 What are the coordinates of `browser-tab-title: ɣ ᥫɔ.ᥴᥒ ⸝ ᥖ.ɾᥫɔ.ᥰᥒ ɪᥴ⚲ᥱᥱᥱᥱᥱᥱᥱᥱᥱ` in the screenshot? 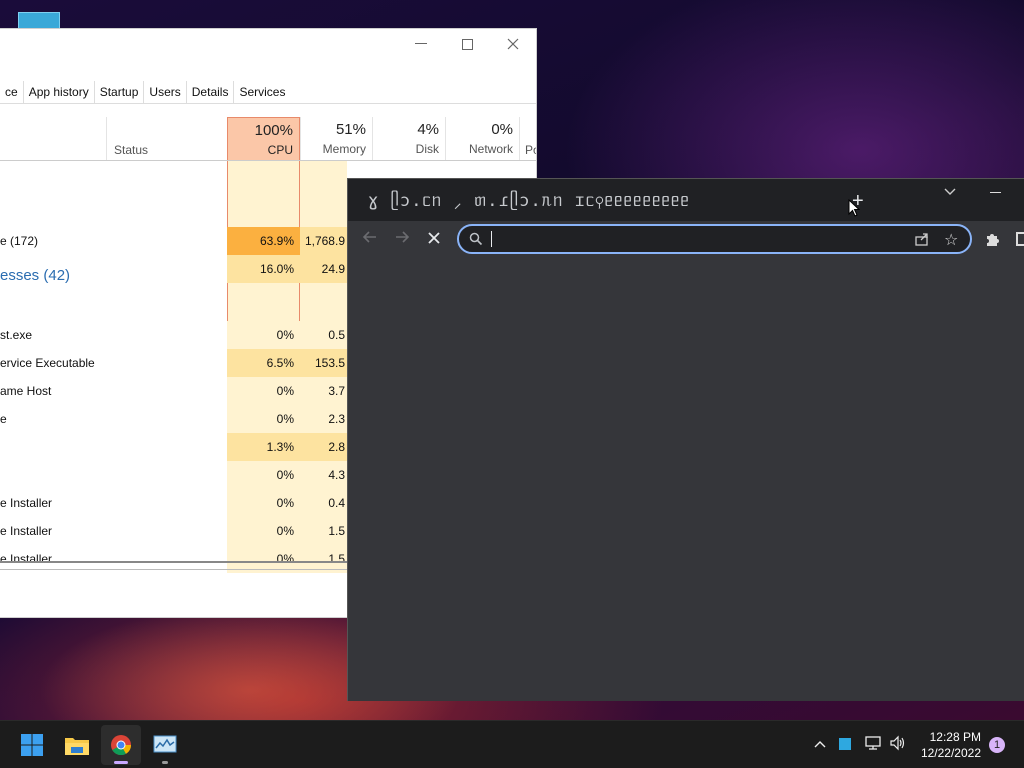 It's located at (529, 201).